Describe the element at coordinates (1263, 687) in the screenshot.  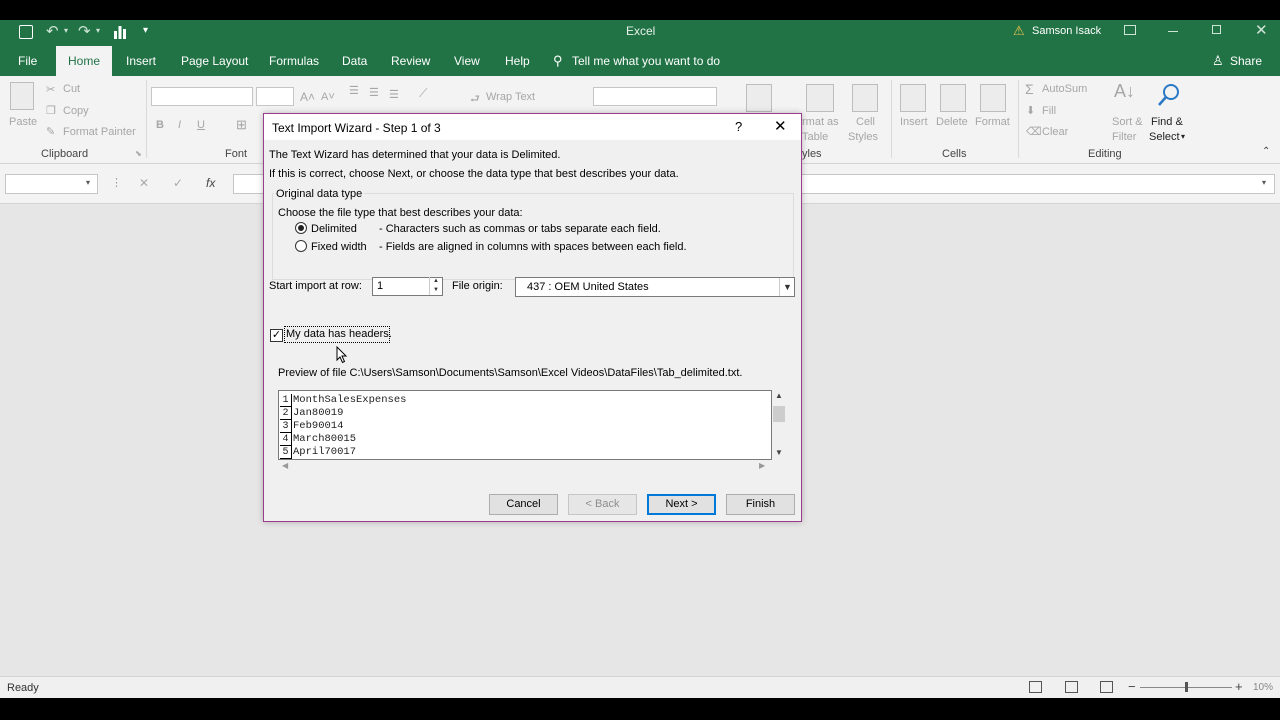
I see `zoom-level: 10%` at that location.